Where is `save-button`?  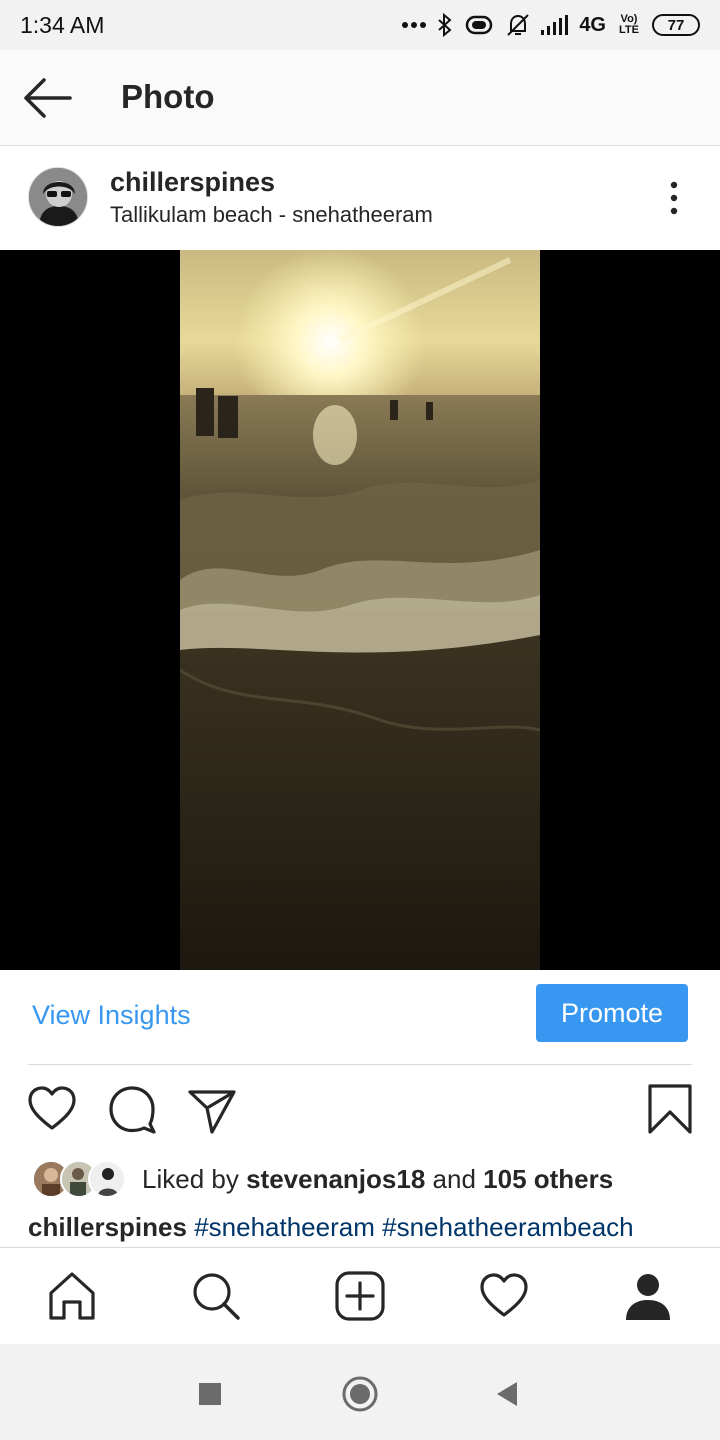 save-button is located at coordinates (670, 1110).